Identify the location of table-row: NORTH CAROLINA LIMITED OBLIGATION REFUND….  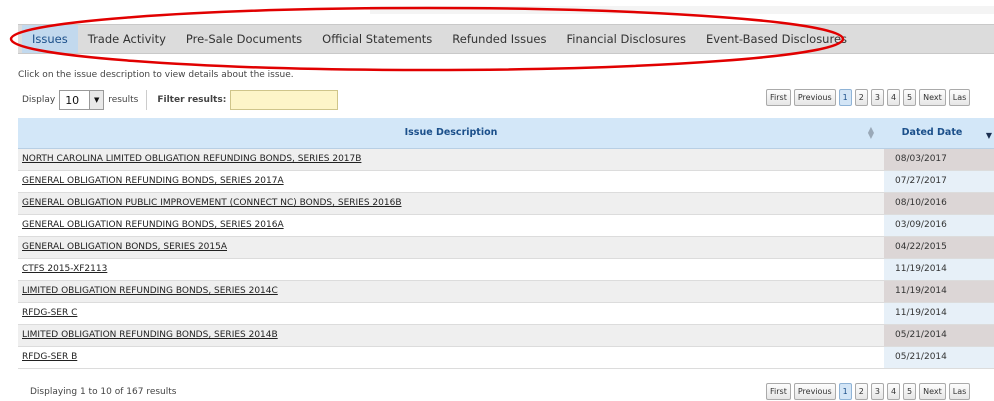
(506, 159).